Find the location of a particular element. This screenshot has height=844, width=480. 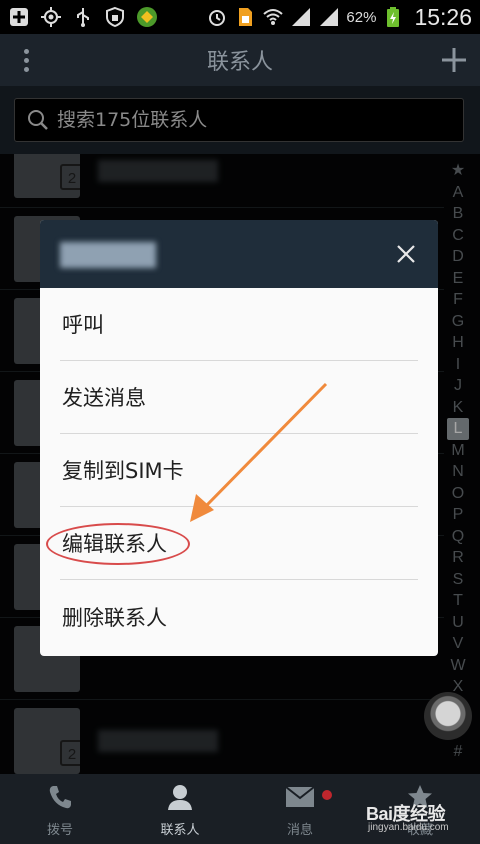

search-bar is located at coordinates (240, 120).